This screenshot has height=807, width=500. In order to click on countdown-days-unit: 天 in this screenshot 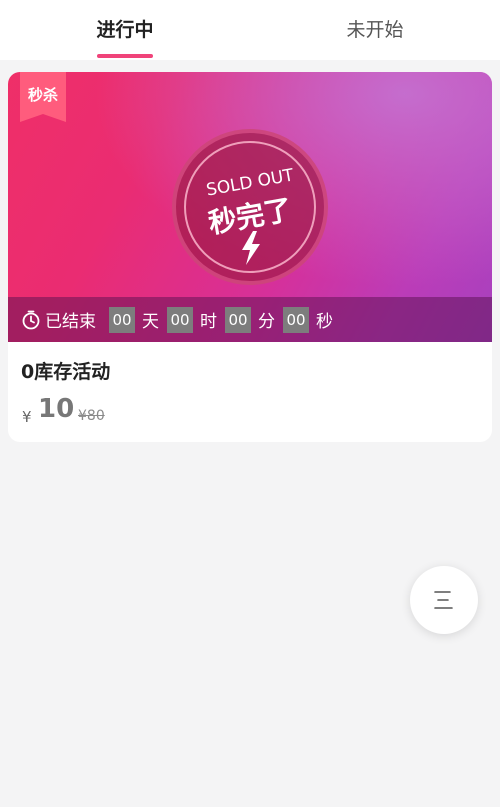, I will do `click(150, 322)`.